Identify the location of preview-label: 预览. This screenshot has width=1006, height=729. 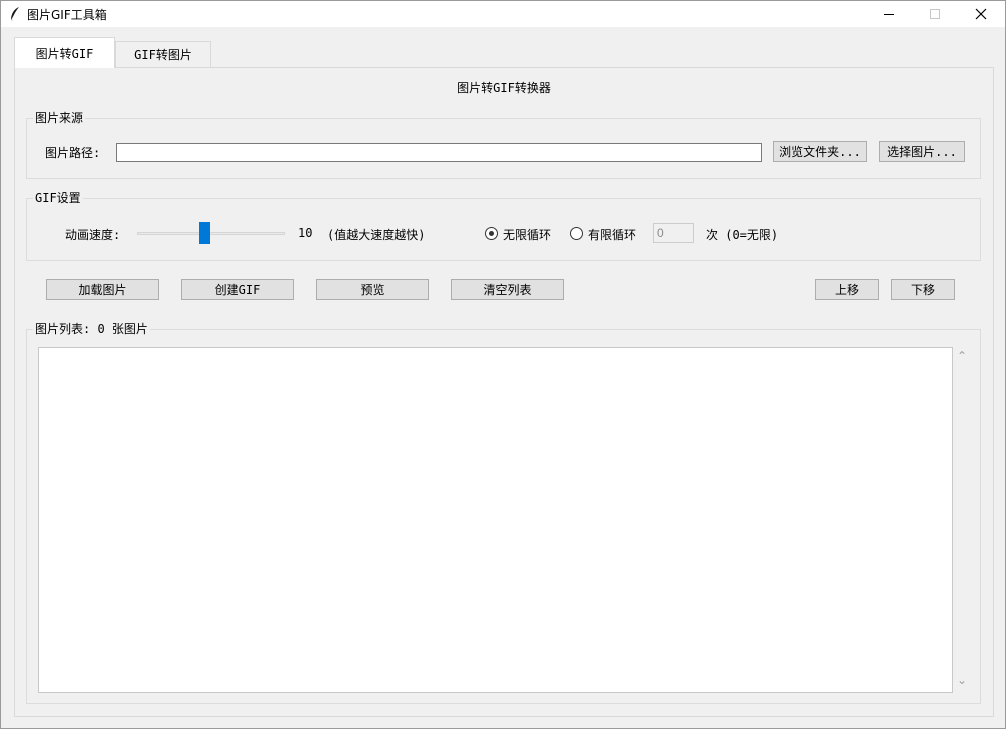
(372, 290).